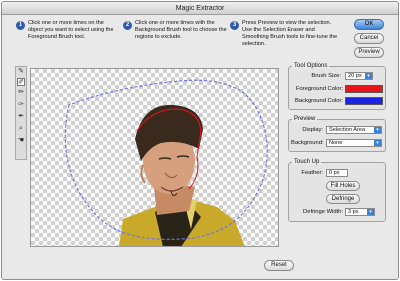  What do you see at coordinates (319, 89) in the screenshot?
I see `foreground-color-label: Foreground Color:` at bounding box center [319, 89].